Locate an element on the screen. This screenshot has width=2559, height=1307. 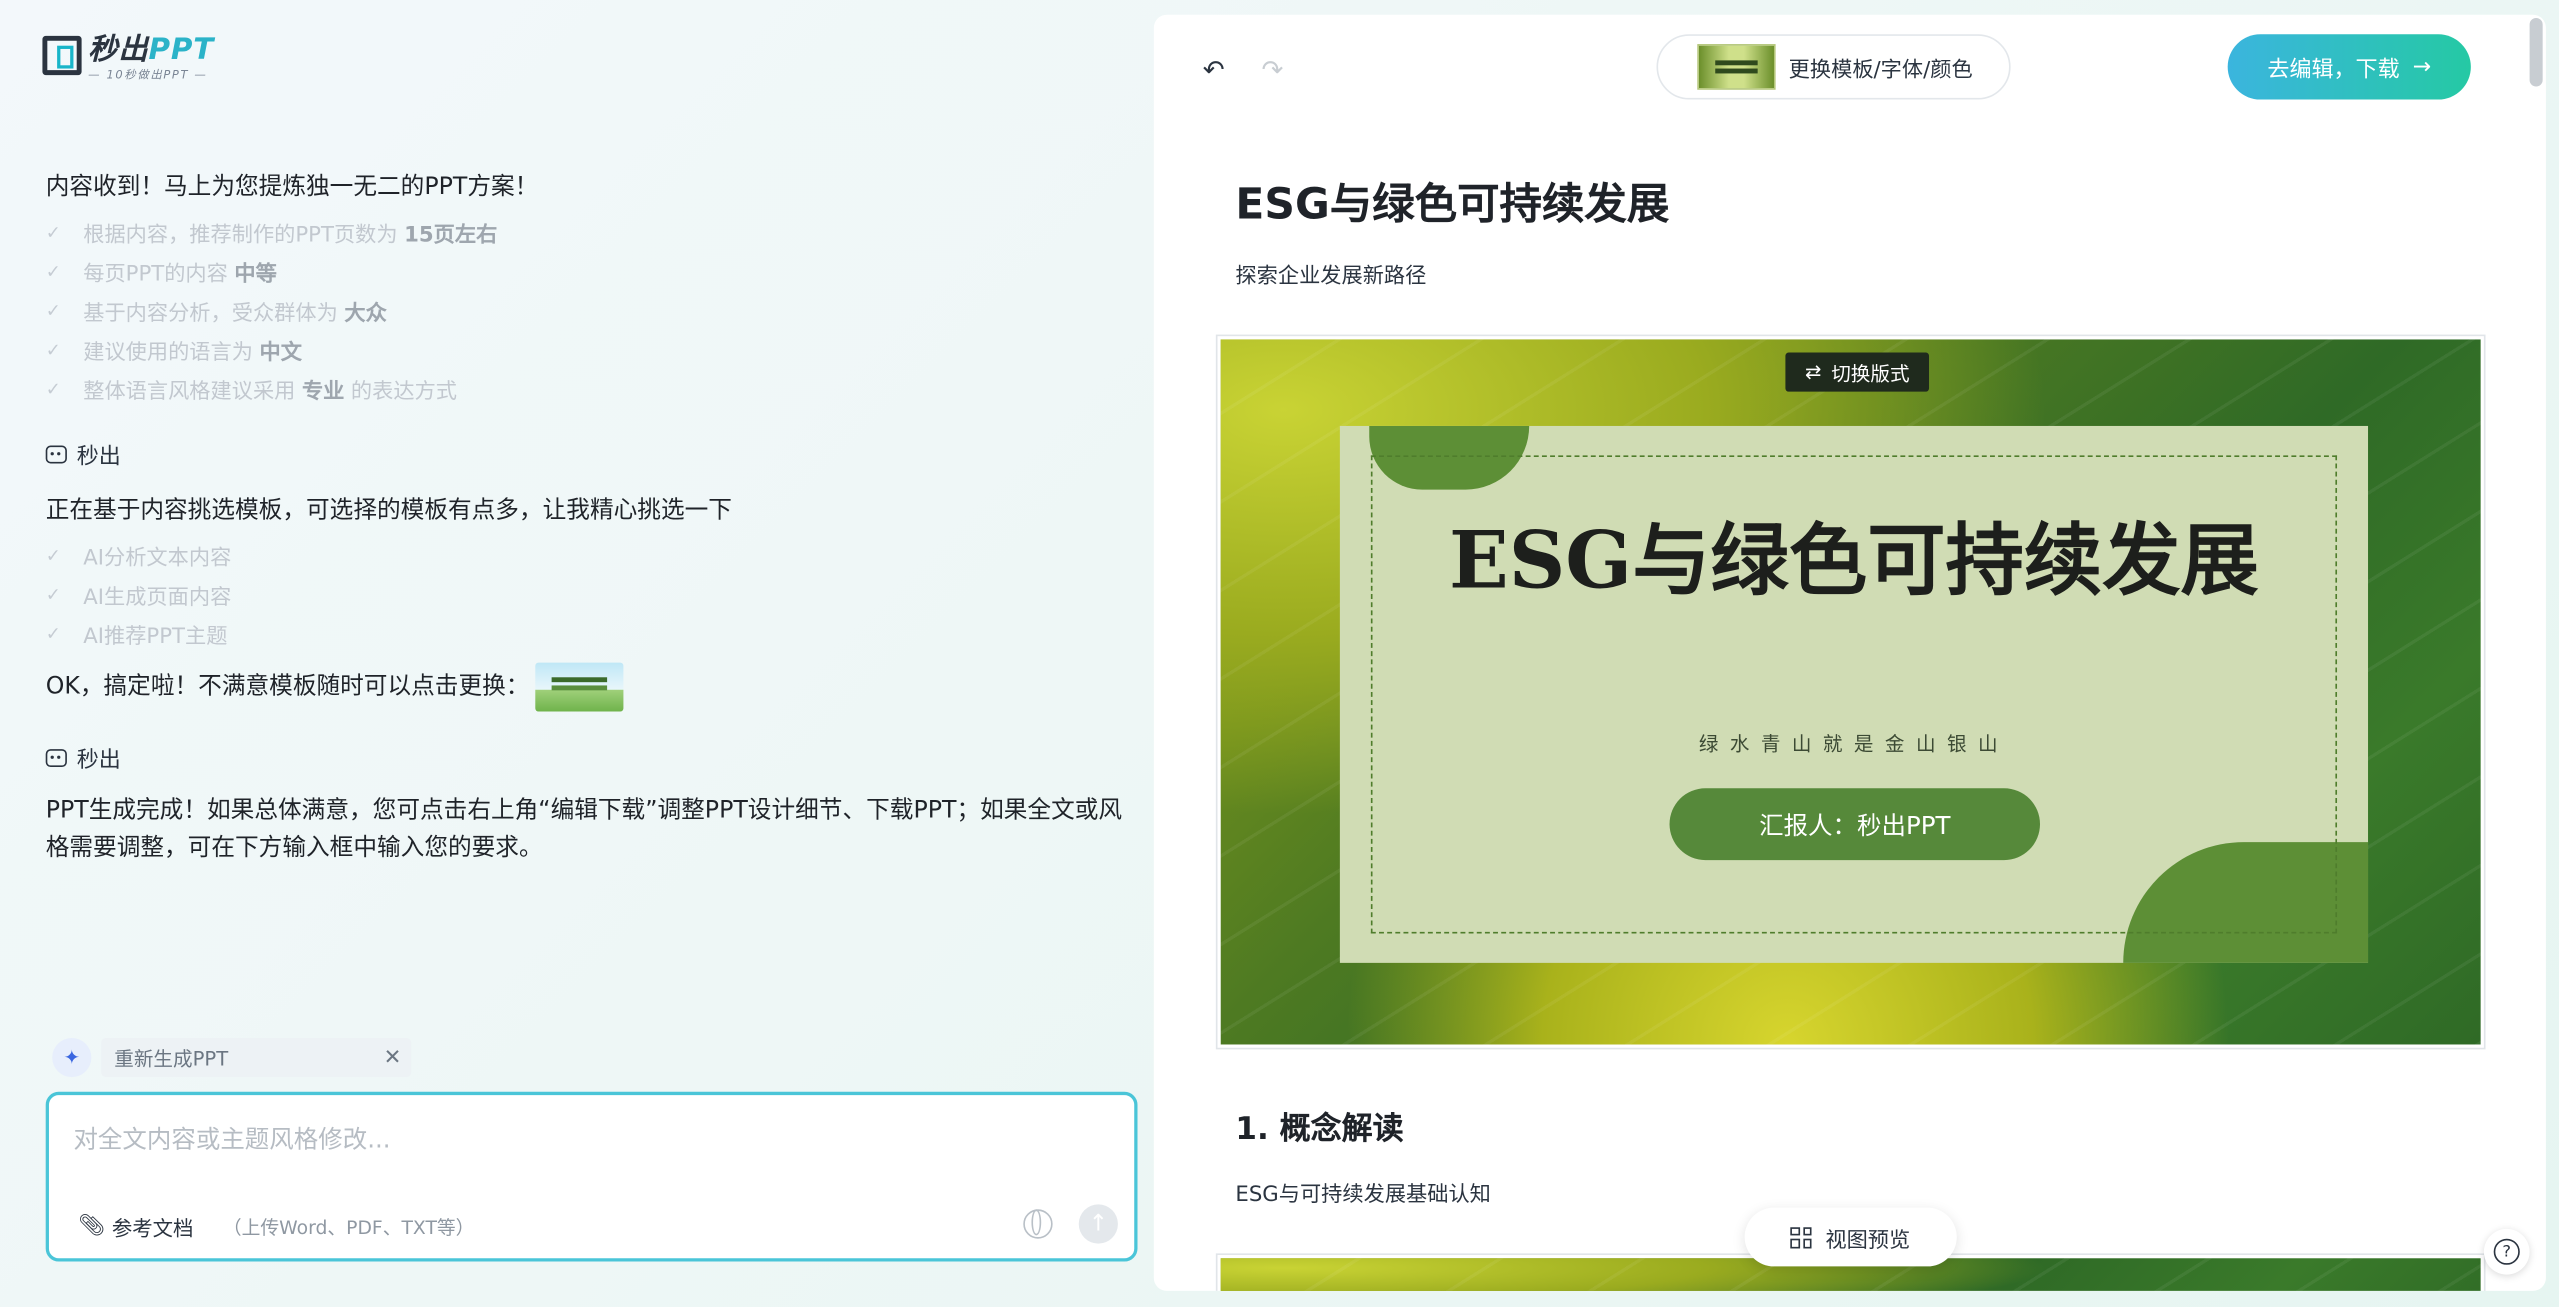
checklist-value: 中文 is located at coordinates (280, 352).